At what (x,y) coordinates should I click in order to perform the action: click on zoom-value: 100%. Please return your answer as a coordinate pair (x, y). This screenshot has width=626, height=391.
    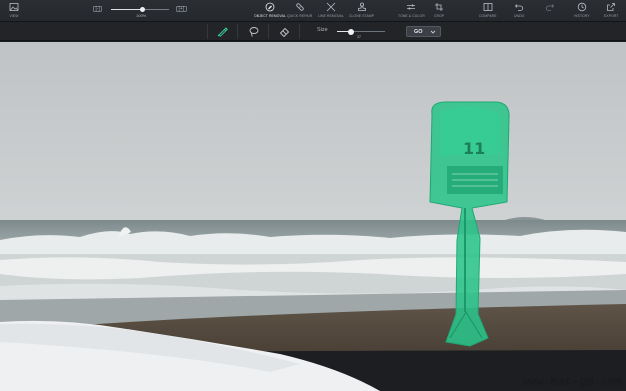
    Looking at the image, I should click on (141, 15).